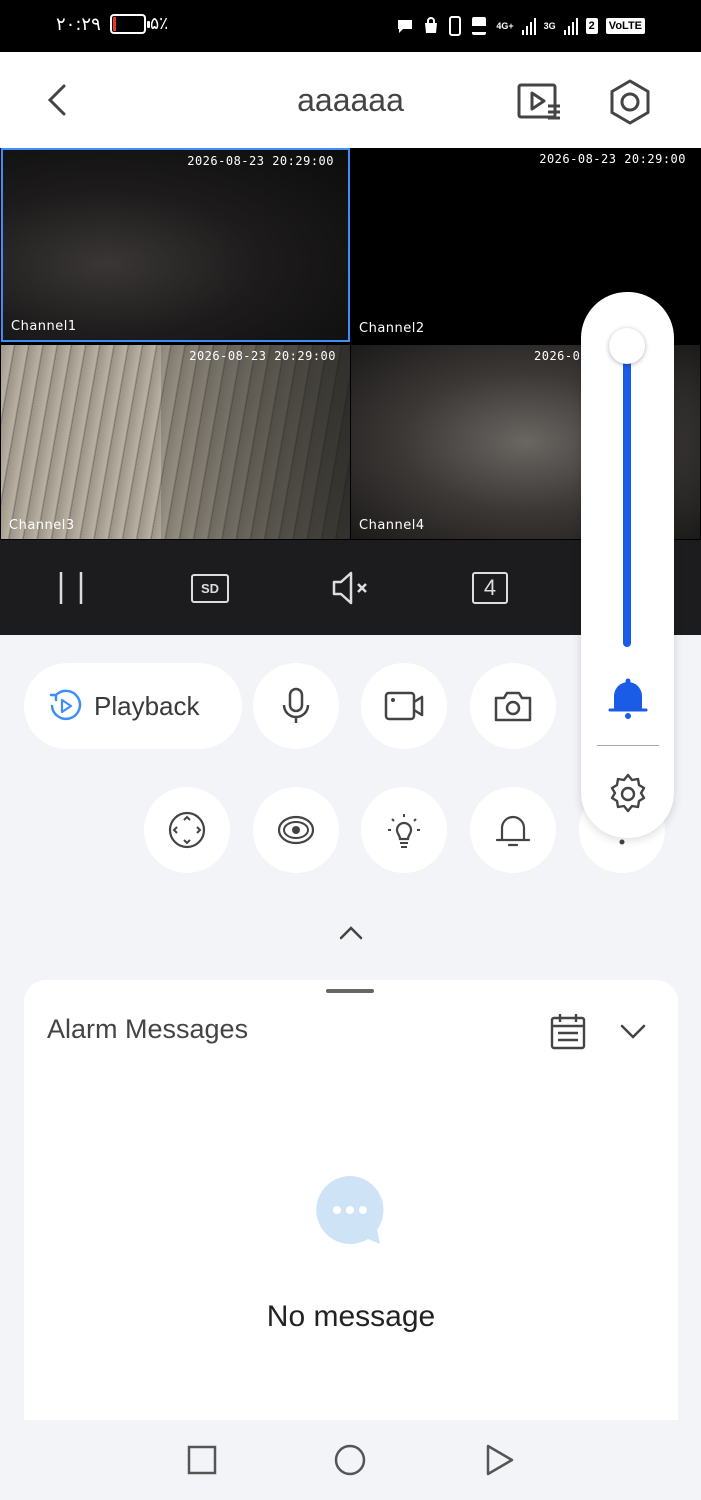 The image size is (701, 1500). I want to click on shopping-bag-icon, so click(431, 25).